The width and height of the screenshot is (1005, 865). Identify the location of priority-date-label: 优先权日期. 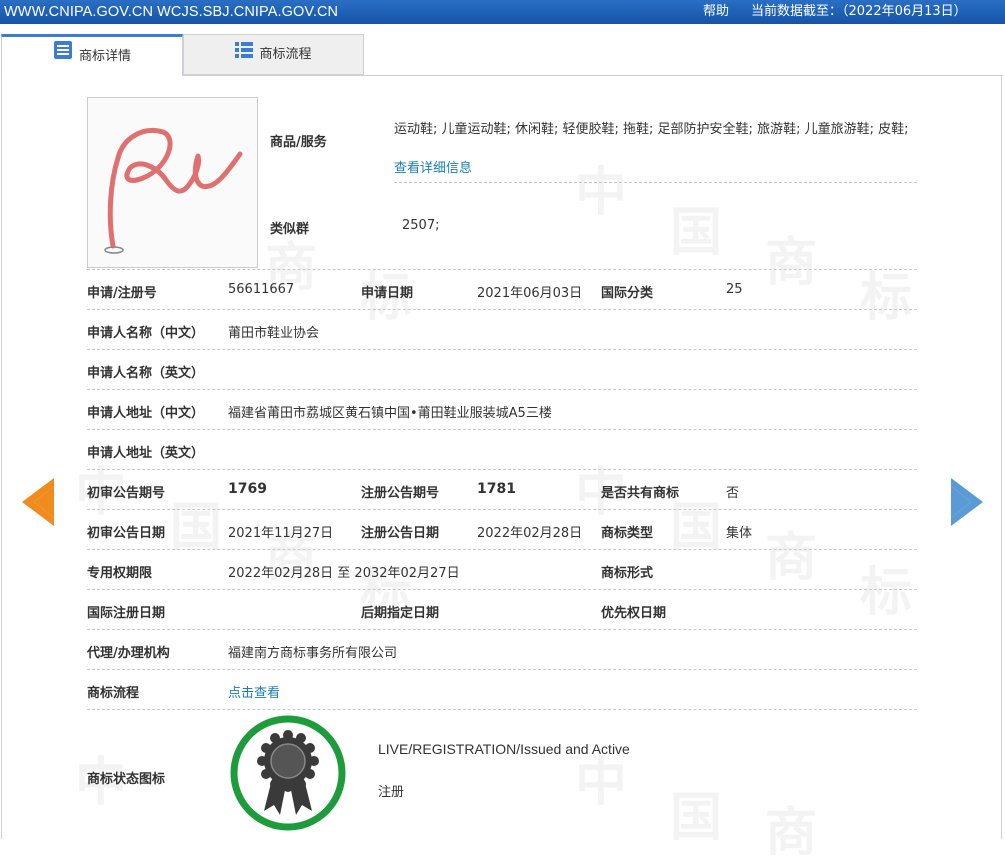
(634, 613).